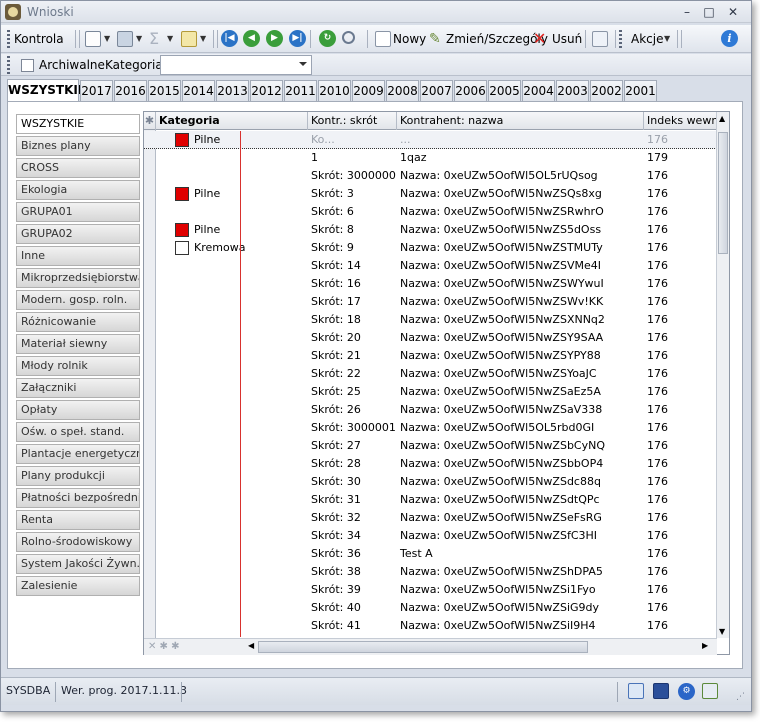 This screenshot has width=760, height=722. I want to click on category-item: Różnicowanie, so click(78, 322).